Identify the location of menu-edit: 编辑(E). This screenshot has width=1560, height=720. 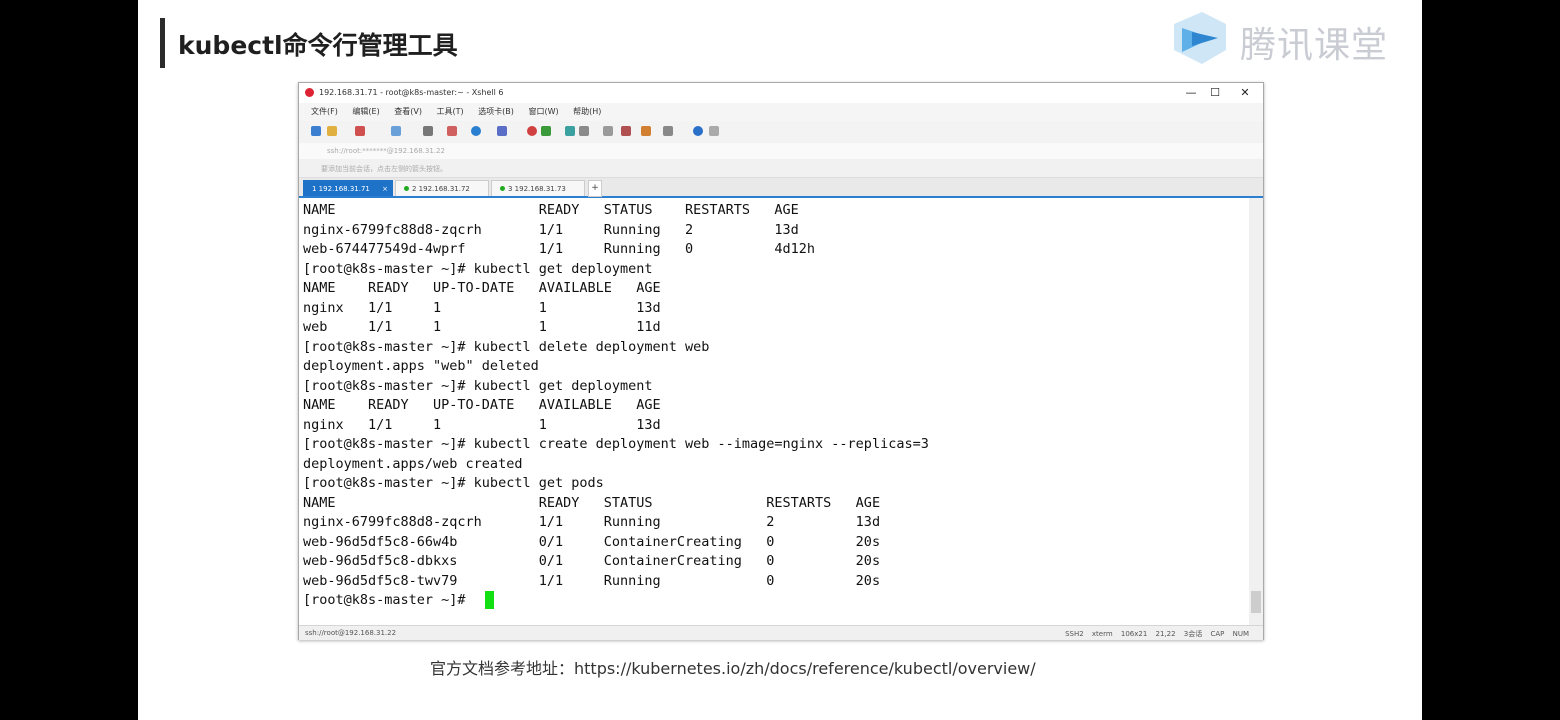
(365, 112).